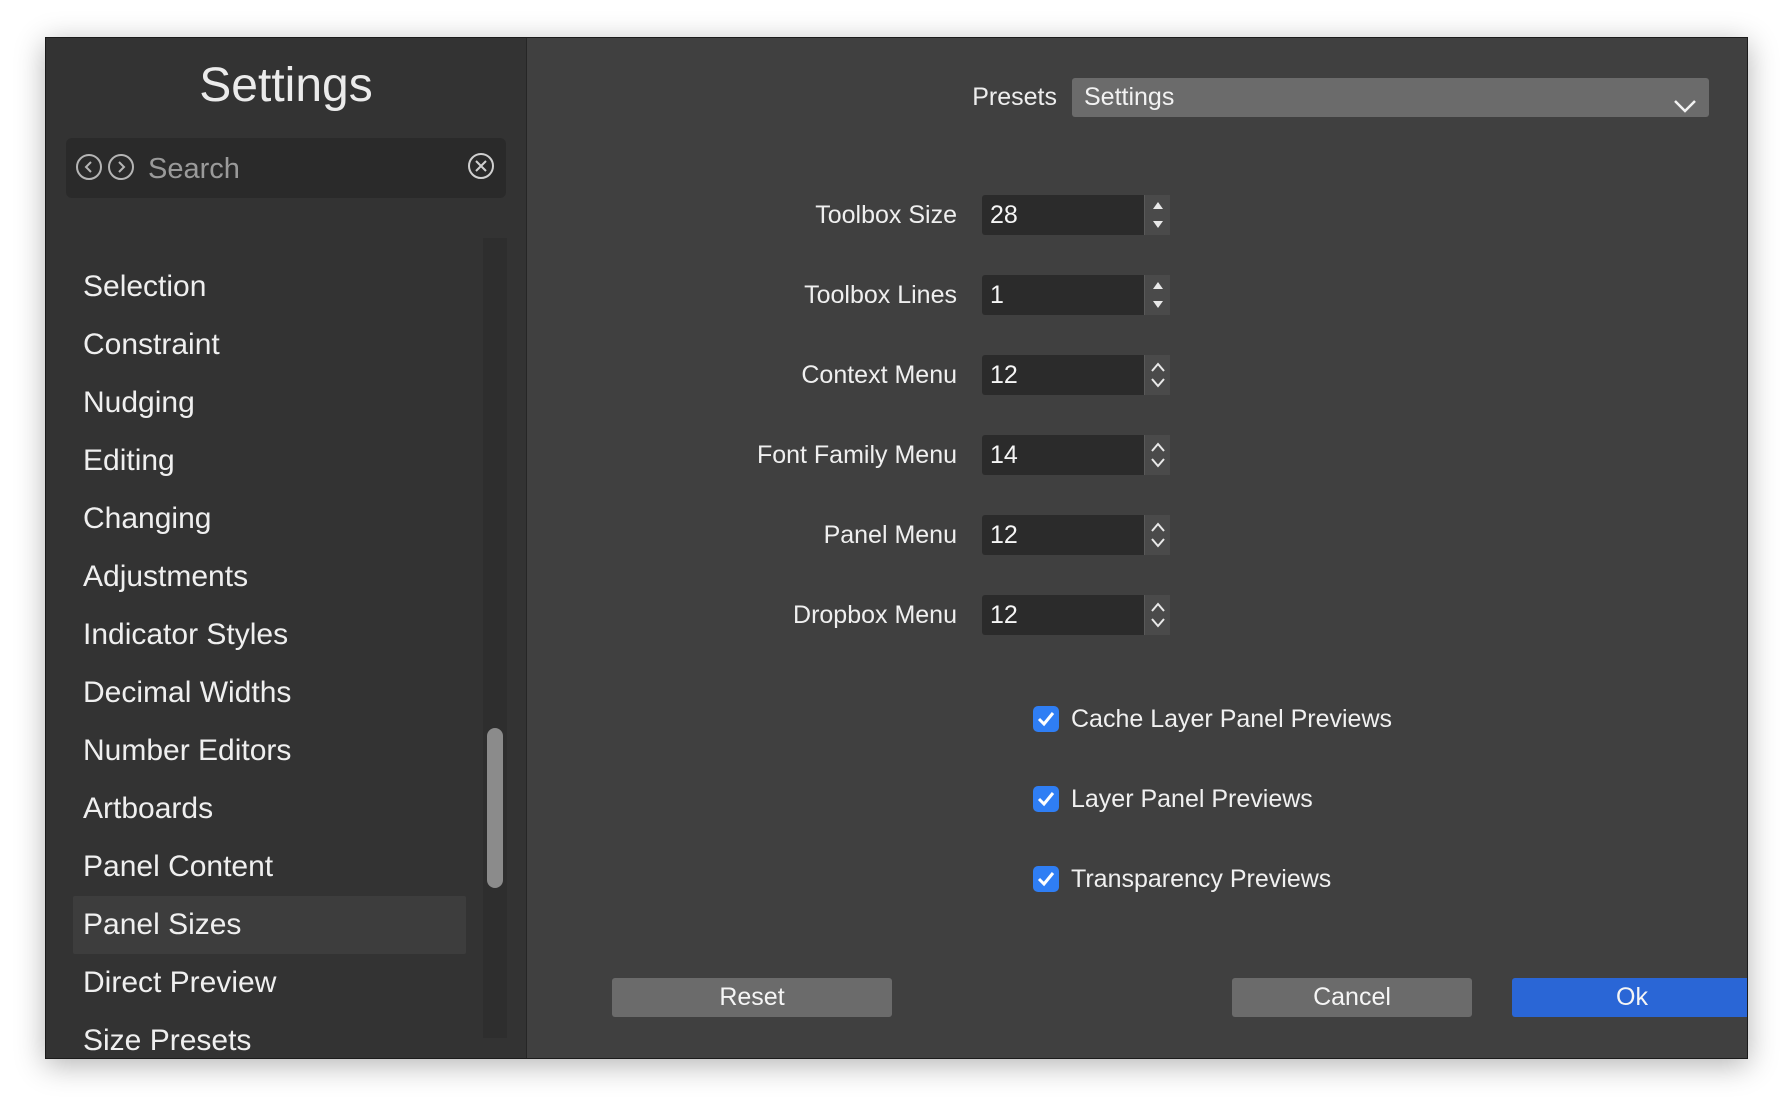 Image resolution: width=1792 pixels, height=1112 pixels. What do you see at coordinates (1076, 375) in the screenshot?
I see `context-menu-field: 12` at bounding box center [1076, 375].